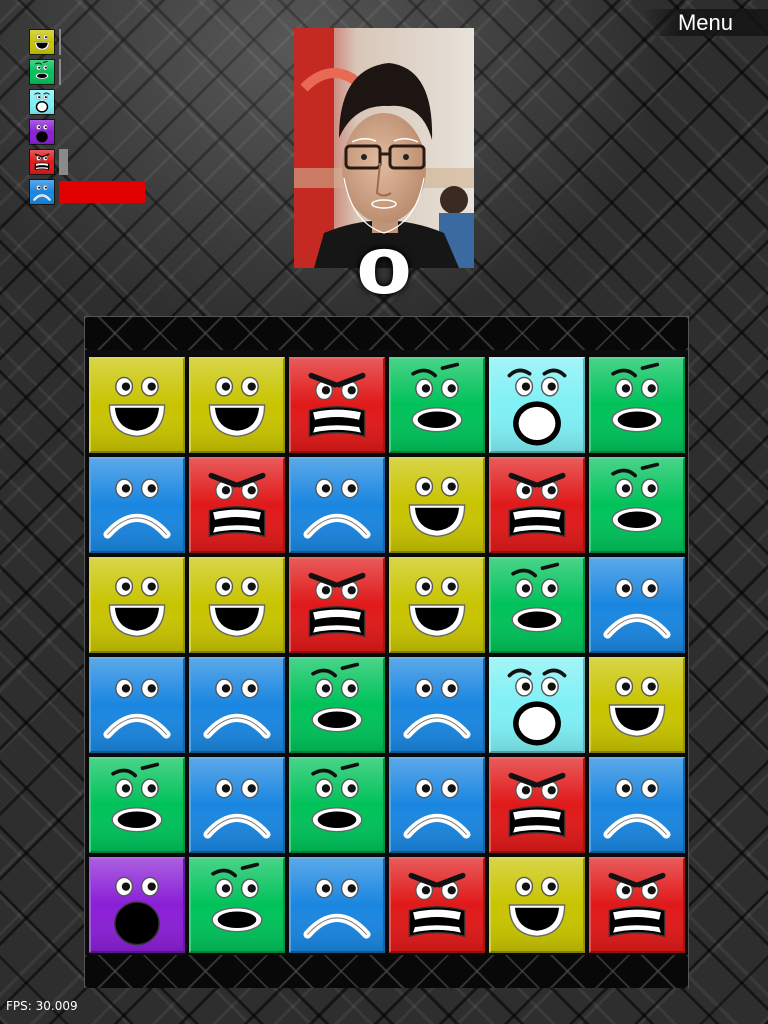 The width and height of the screenshot is (768, 1024). Describe the element at coordinates (60, 42) in the screenshot. I see `meter-bar-happy` at that location.